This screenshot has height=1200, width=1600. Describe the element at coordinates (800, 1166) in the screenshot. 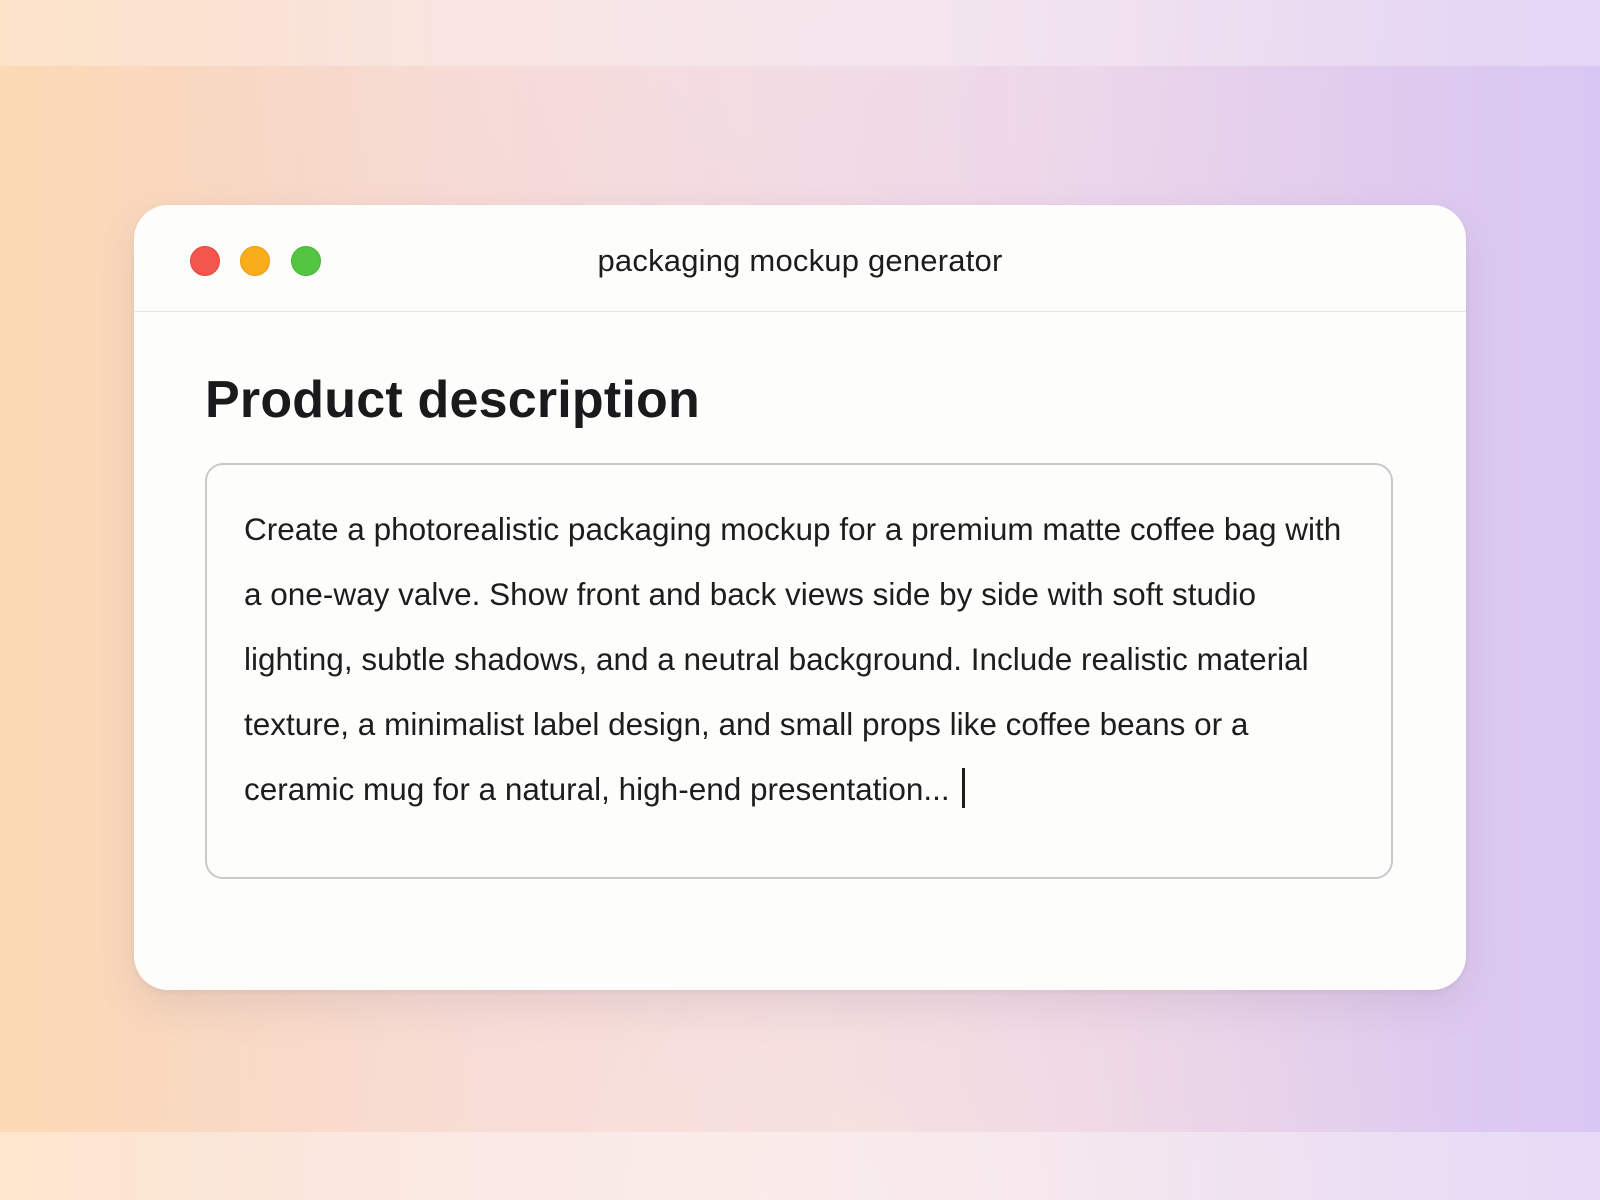

I see `background-band-bottom` at that location.